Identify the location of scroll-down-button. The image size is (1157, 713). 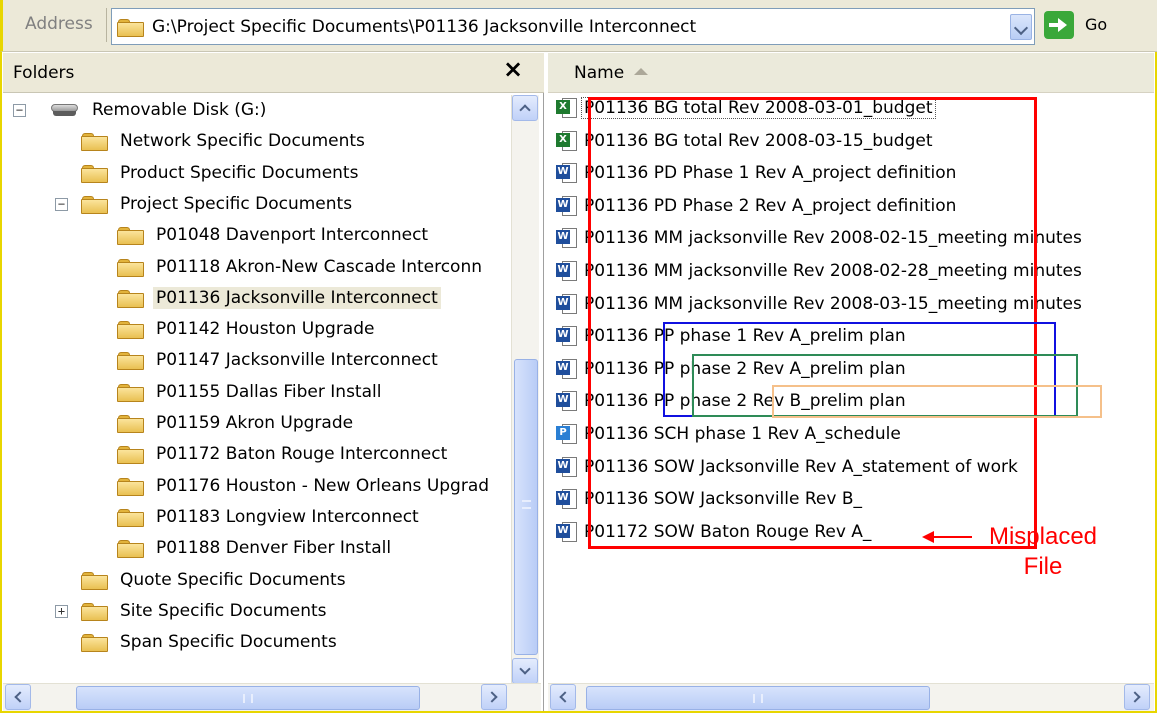
(525, 671).